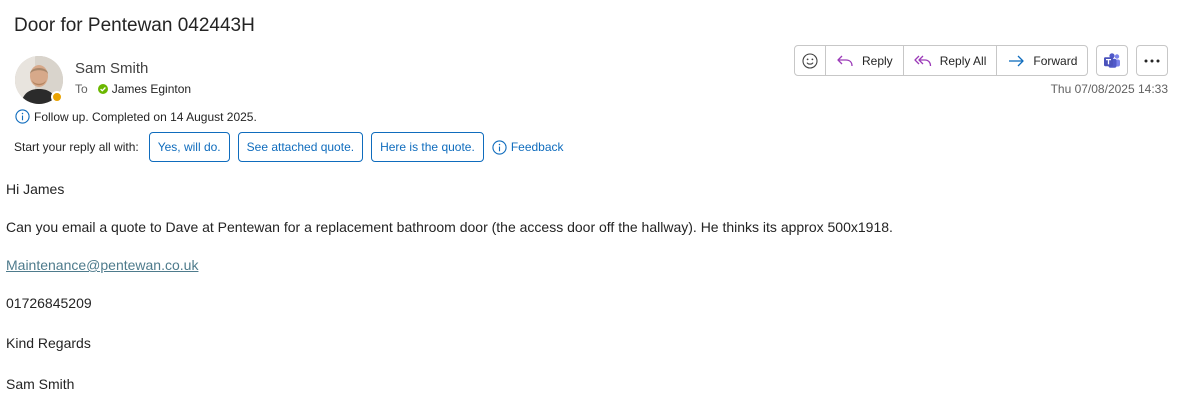 This screenshot has height=416, width=1190. I want to click on teams-icon, so click(1112, 60).